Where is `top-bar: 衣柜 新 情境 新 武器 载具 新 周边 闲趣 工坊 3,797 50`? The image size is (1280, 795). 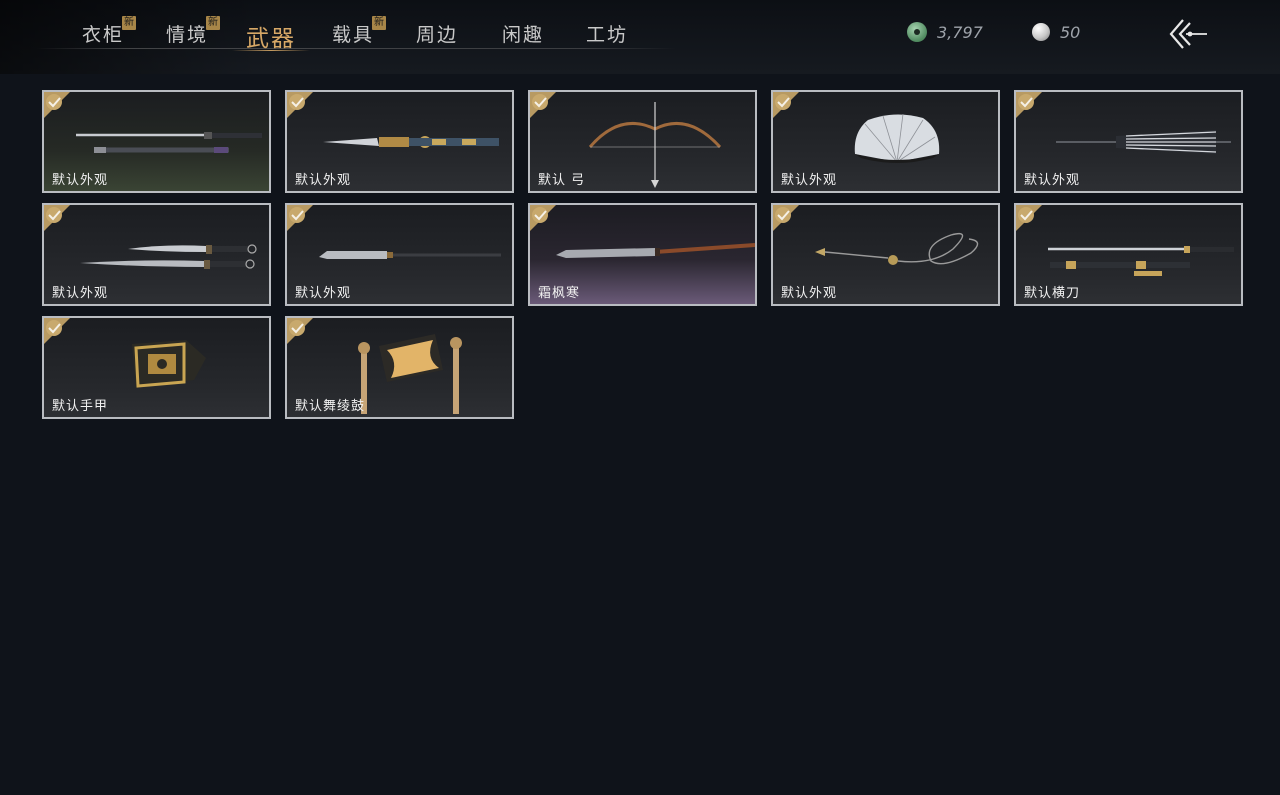
top-bar: 衣柜 新 情境 新 武器 载具 新 周边 闲趣 工坊 3,797 50 is located at coordinates (640, 37).